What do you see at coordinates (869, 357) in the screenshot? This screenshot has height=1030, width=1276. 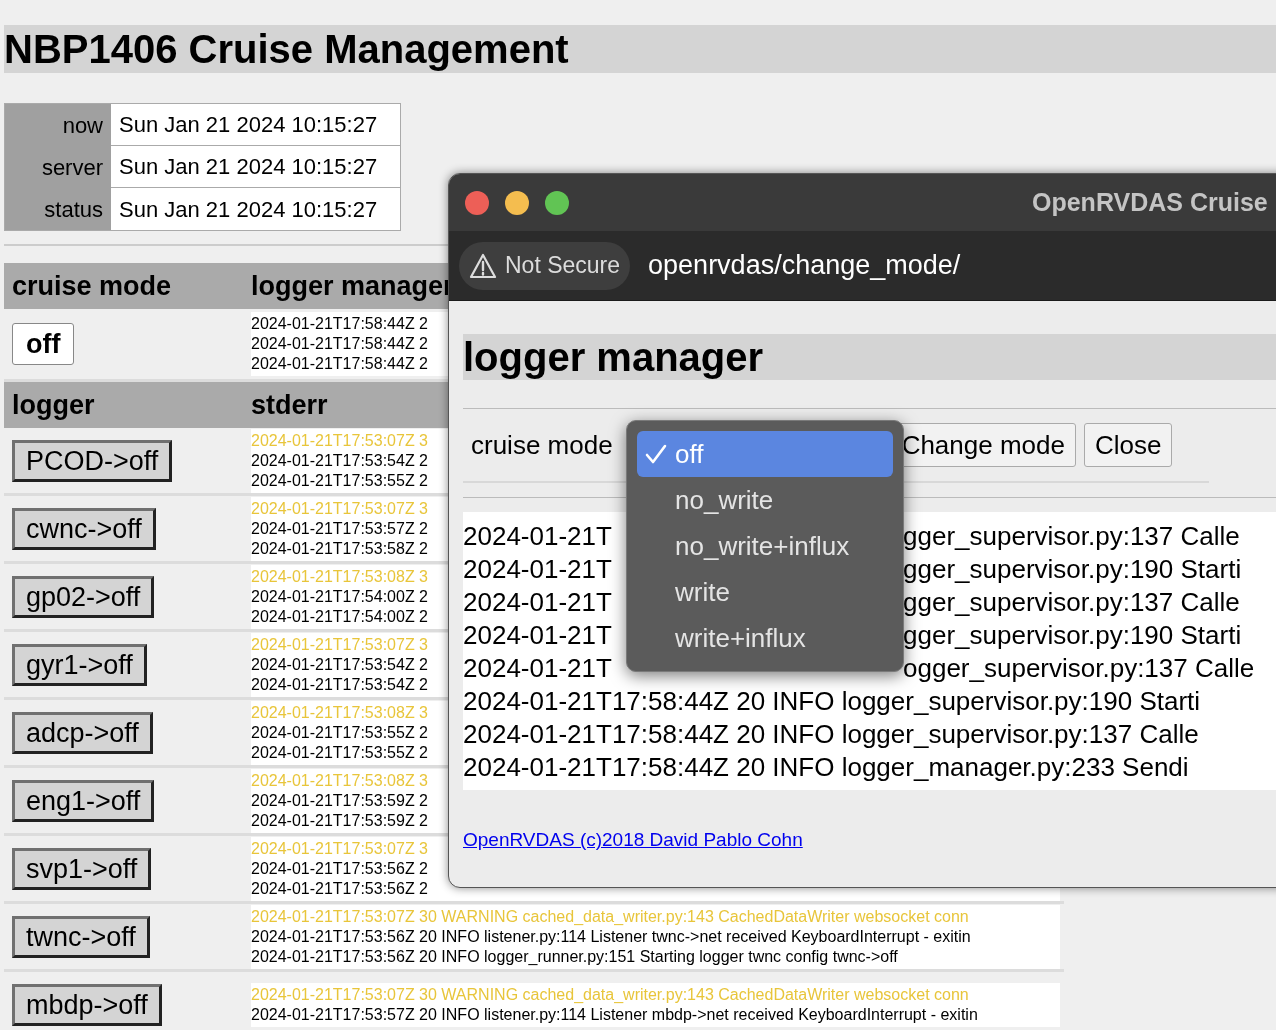 I see `page-heading: logger manager` at bounding box center [869, 357].